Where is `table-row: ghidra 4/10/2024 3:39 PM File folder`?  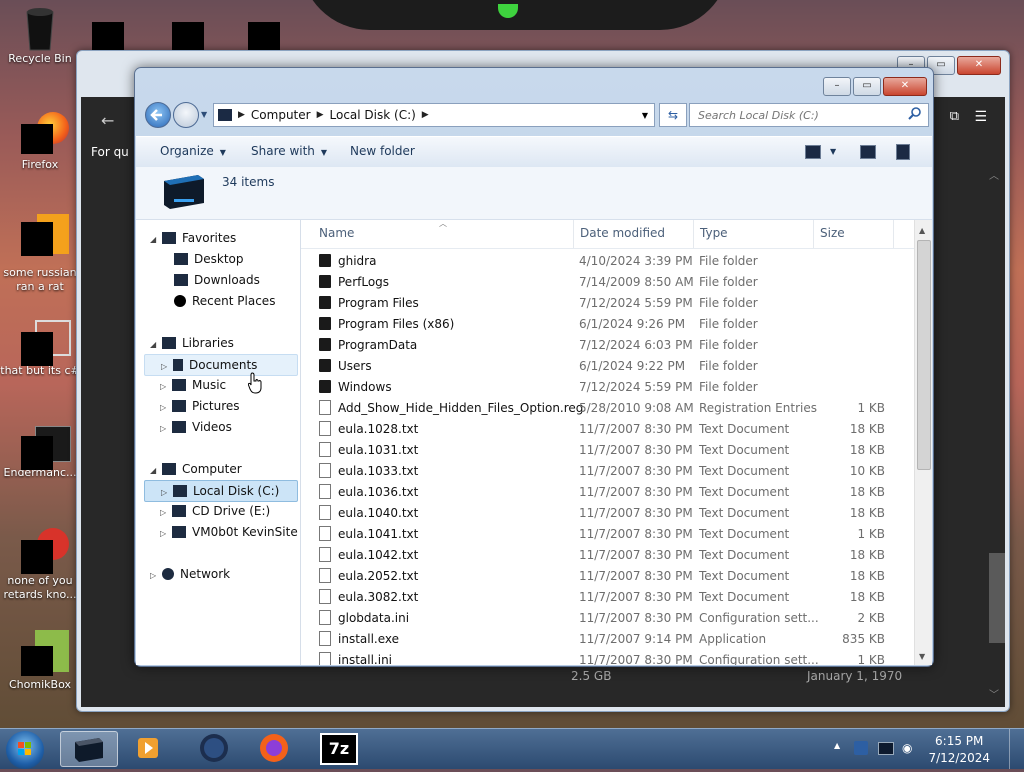
table-row: ghidra 4/10/2024 3:39 PM File folder is located at coordinates (607, 261).